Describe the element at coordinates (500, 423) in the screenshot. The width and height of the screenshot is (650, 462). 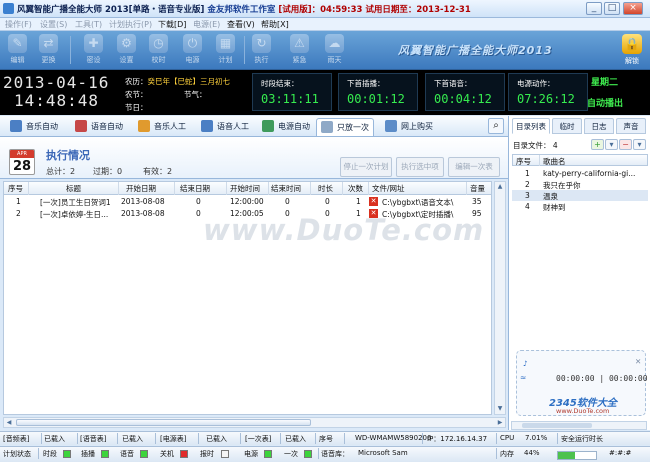
I see `scroll-right-icon: ▶` at that location.